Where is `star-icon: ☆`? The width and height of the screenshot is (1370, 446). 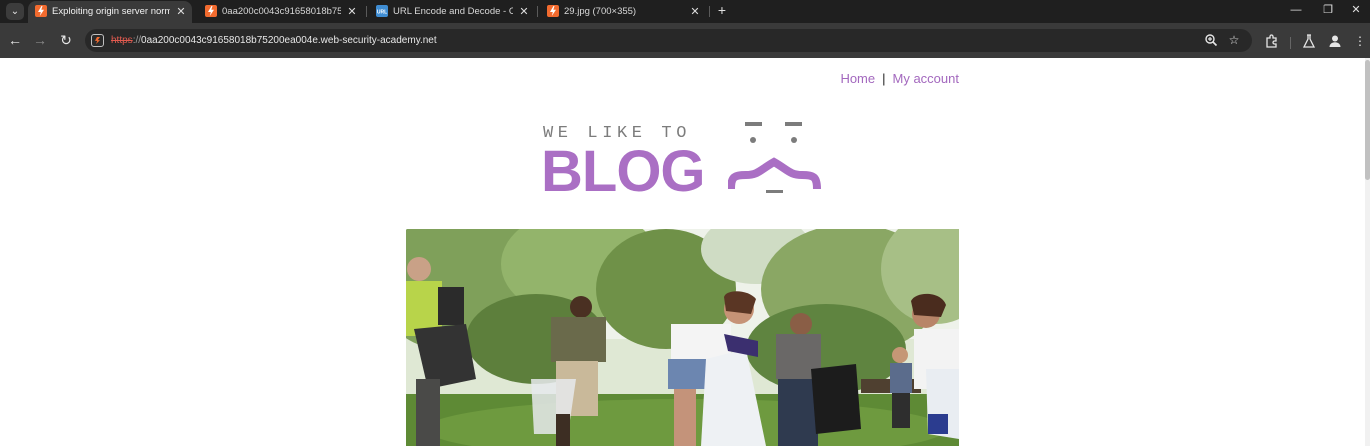
star-icon: ☆ is located at coordinates (1234, 40).